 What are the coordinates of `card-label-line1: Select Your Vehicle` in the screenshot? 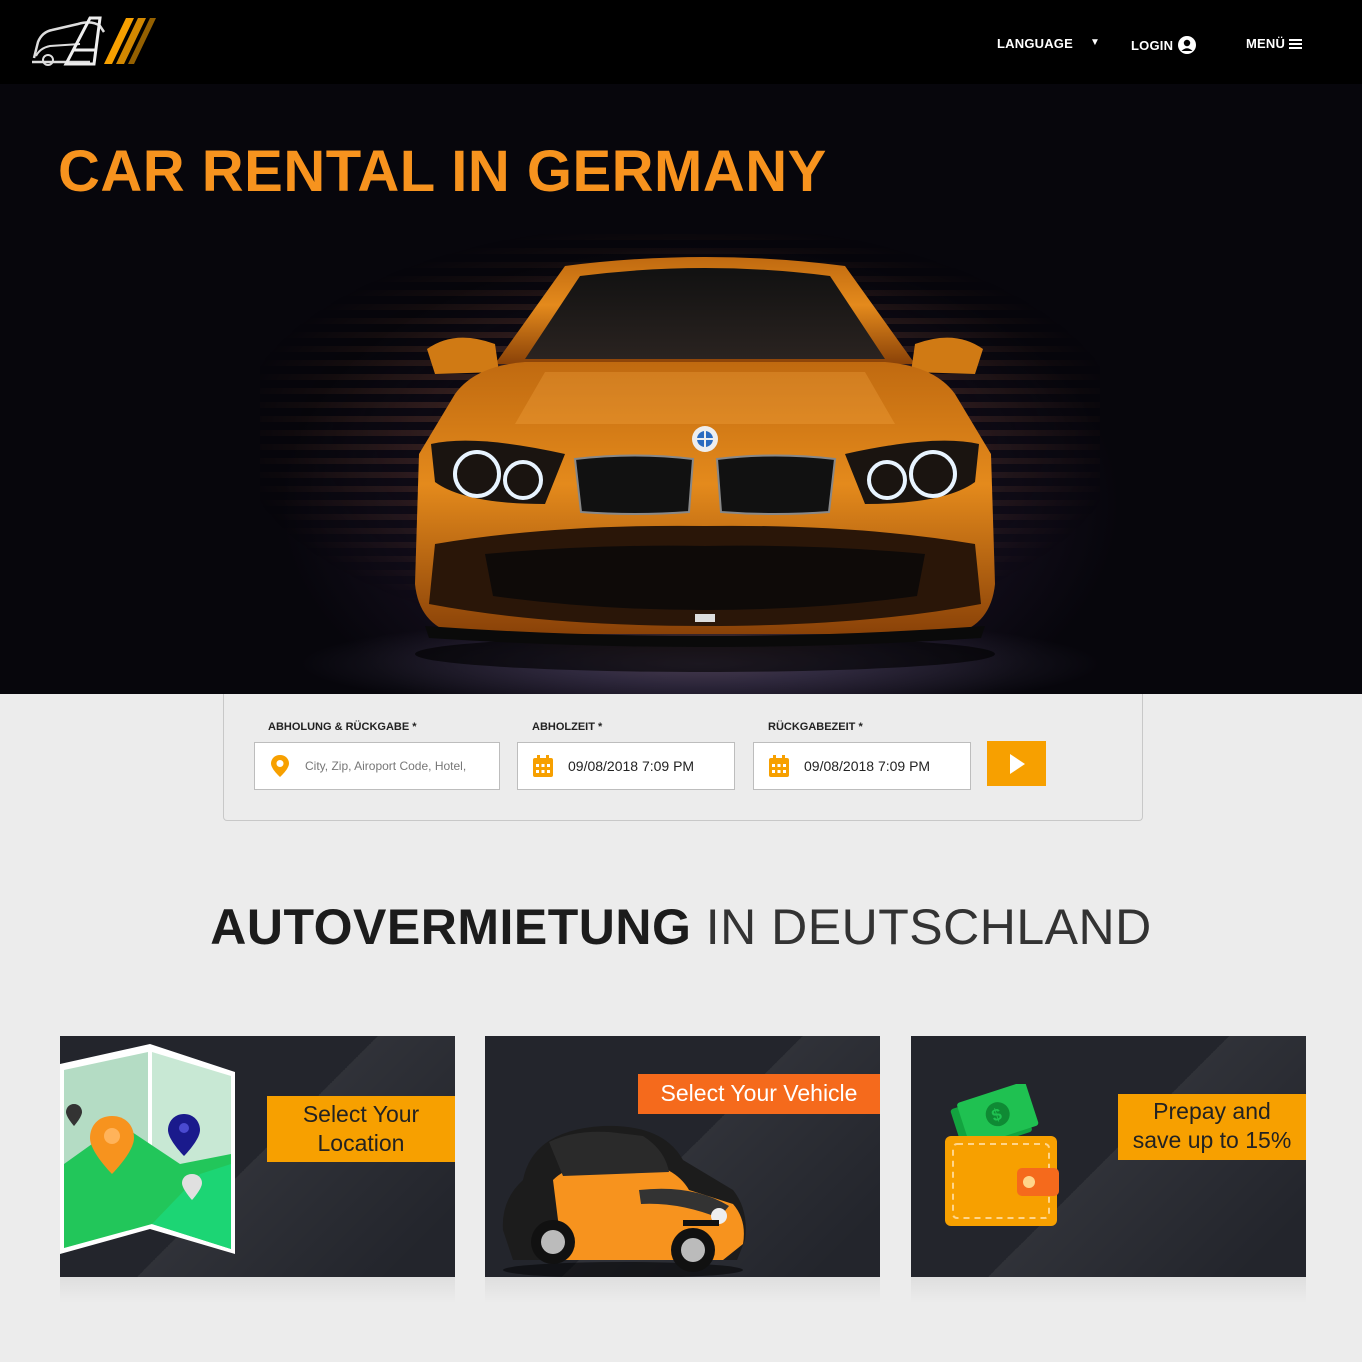 It's located at (759, 1093).